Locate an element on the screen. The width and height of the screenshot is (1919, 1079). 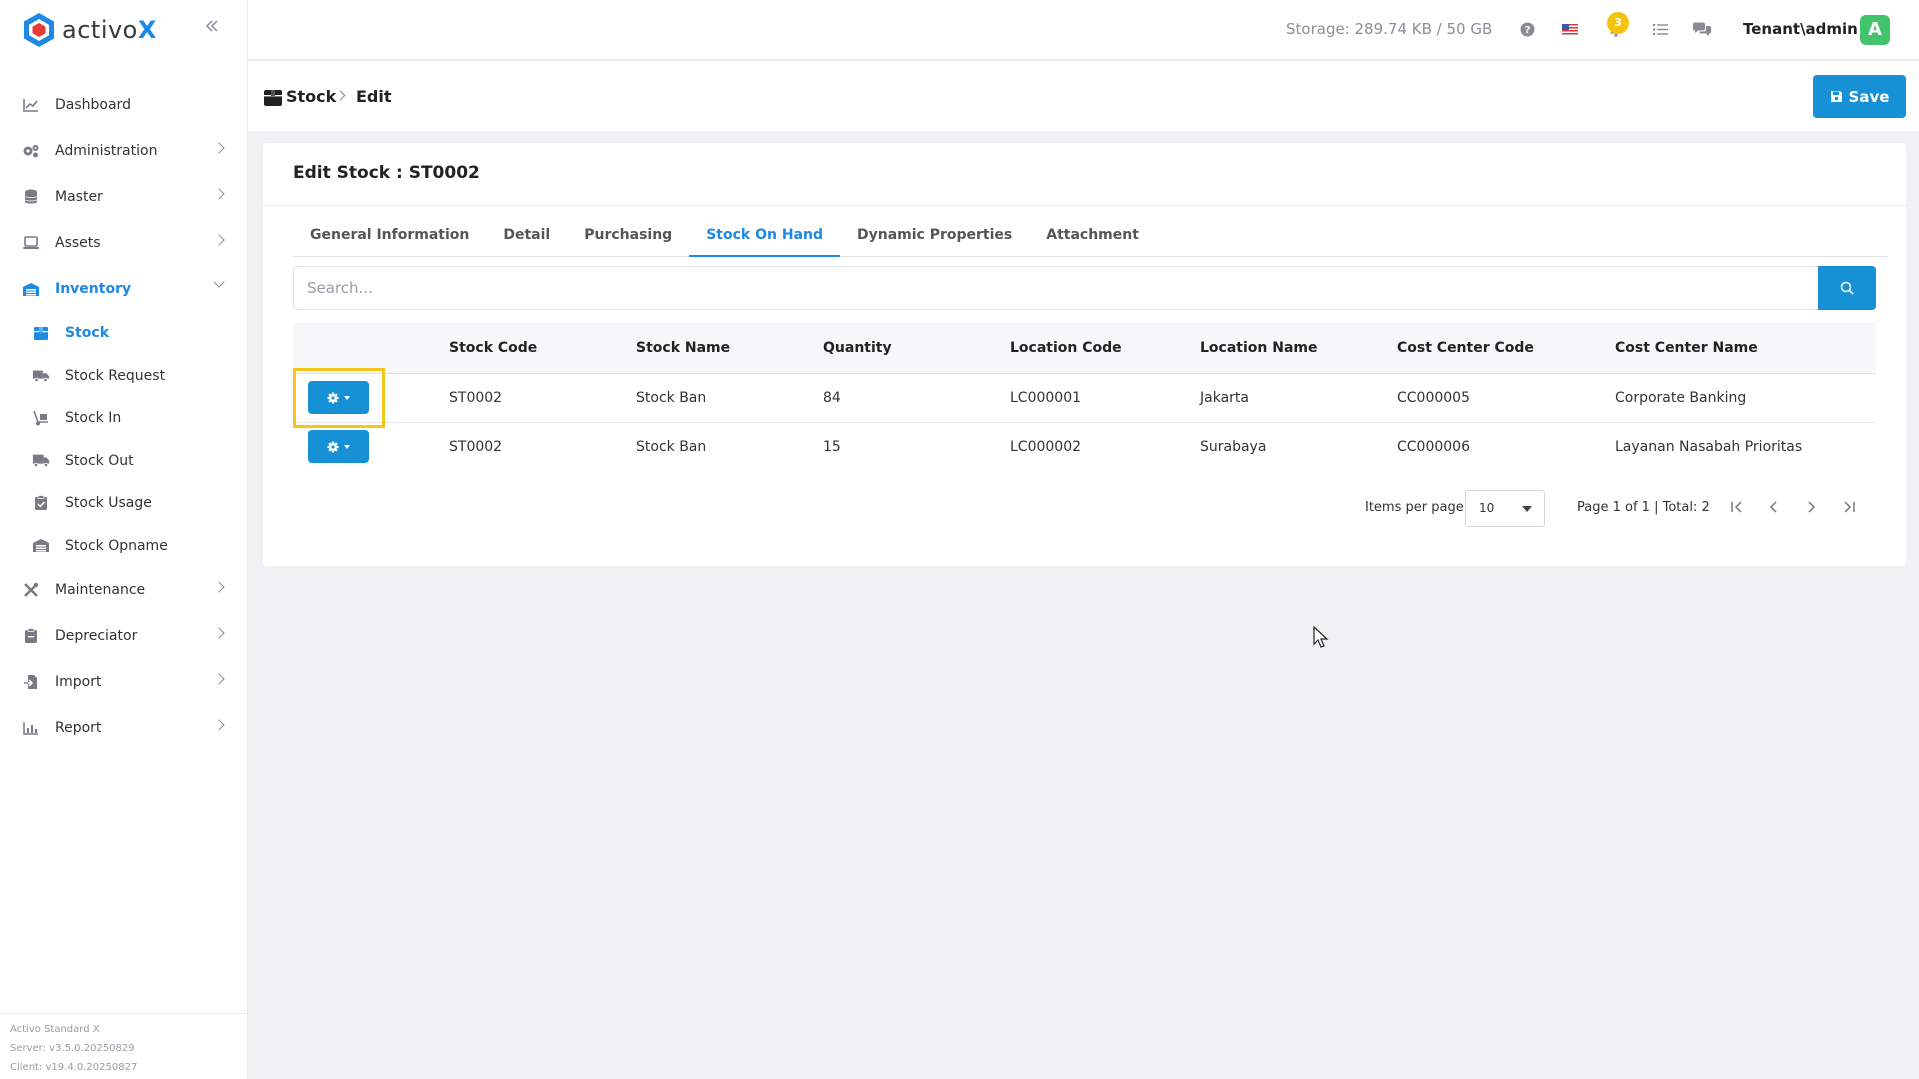
cell-location-code: LC000001 is located at coordinates (1105, 398).